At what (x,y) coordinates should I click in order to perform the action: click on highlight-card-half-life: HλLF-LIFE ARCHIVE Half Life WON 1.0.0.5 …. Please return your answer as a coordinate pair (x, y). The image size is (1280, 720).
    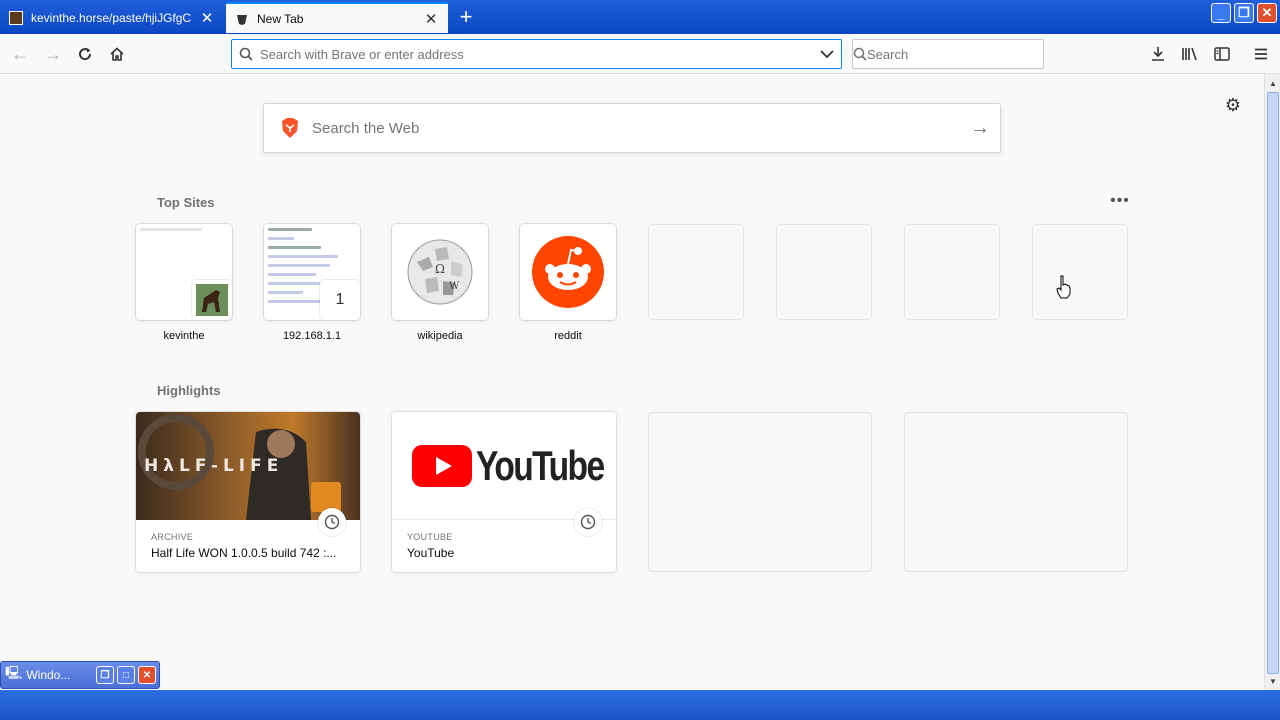
    Looking at the image, I should click on (248, 492).